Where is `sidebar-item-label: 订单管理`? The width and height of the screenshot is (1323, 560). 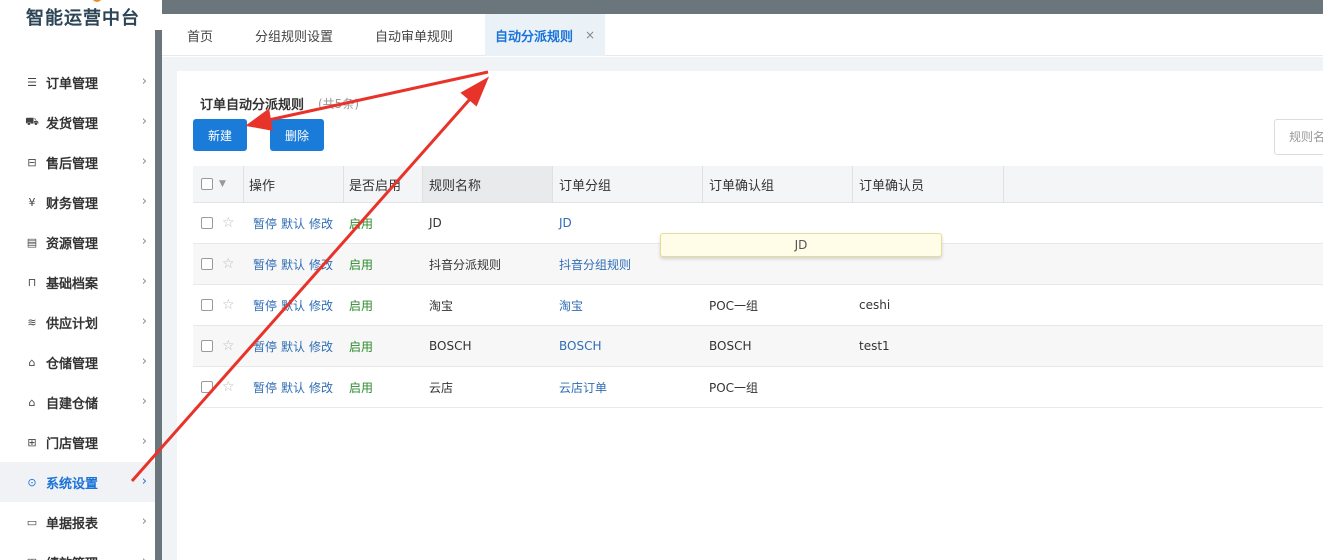
sidebar-item-label: 订单管理 is located at coordinates (72, 84).